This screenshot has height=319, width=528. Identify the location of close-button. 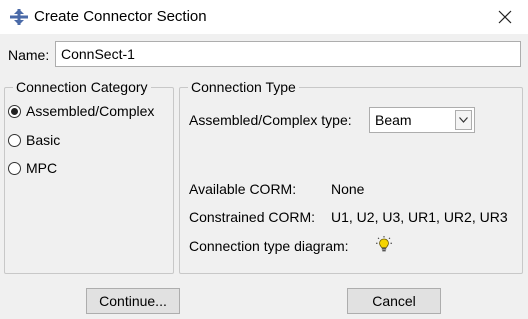
(505, 17).